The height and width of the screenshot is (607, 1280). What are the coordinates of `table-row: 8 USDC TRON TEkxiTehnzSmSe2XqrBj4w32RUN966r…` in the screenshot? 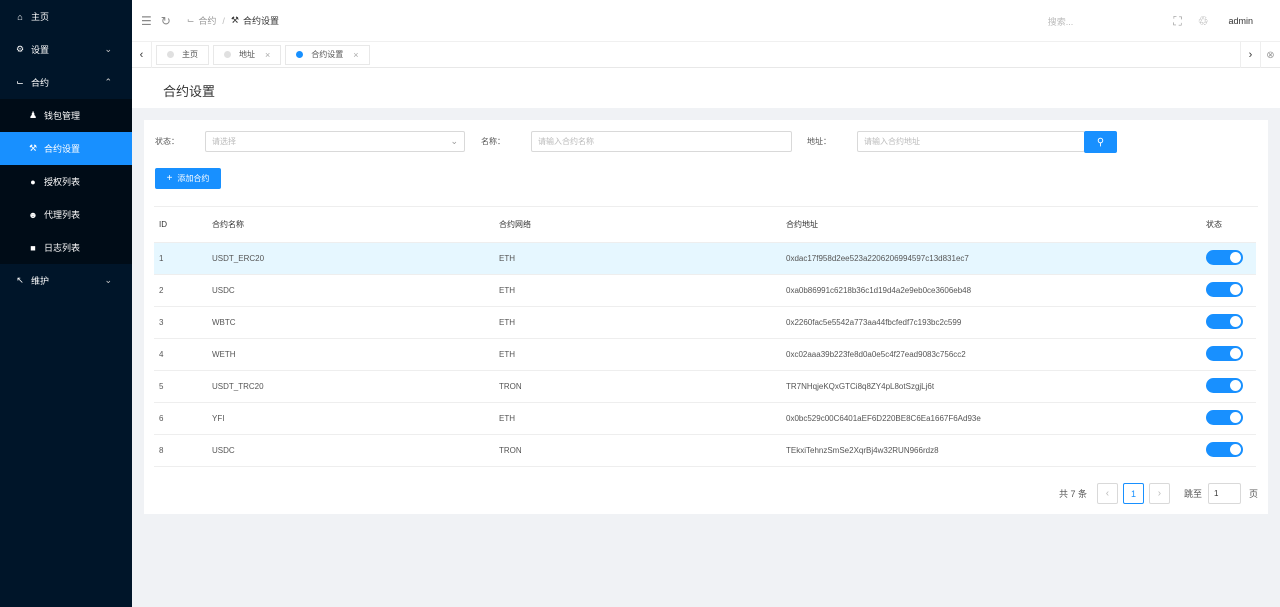 It's located at (705, 450).